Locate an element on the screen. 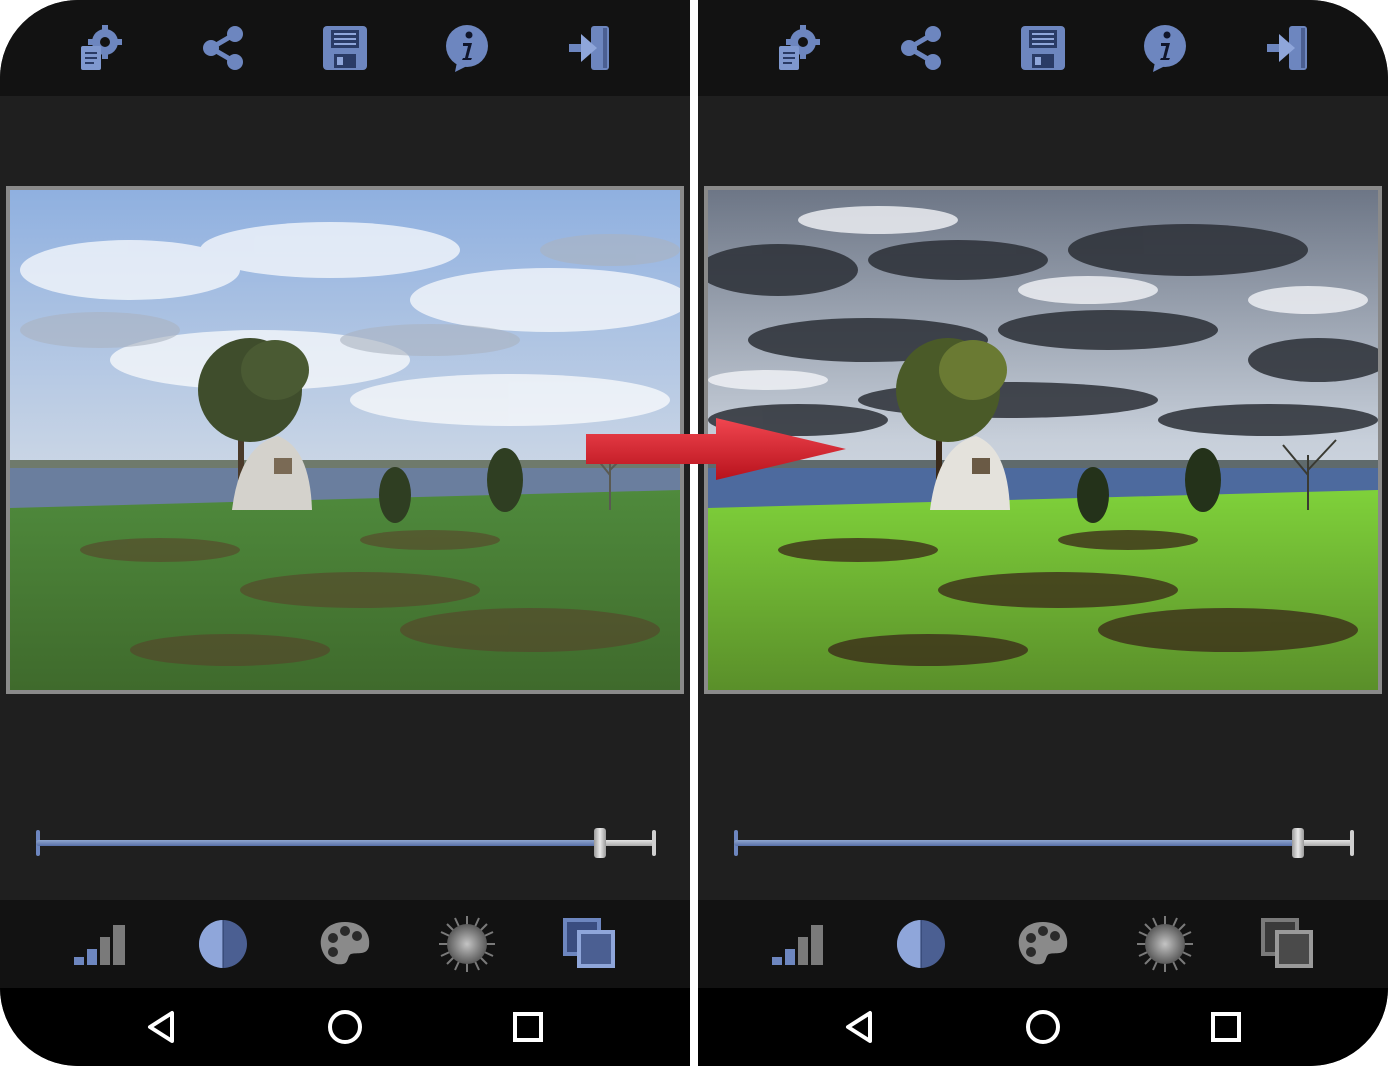 The width and height of the screenshot is (1388, 1066). comparison-arrow-icon is located at coordinates (716, 449).